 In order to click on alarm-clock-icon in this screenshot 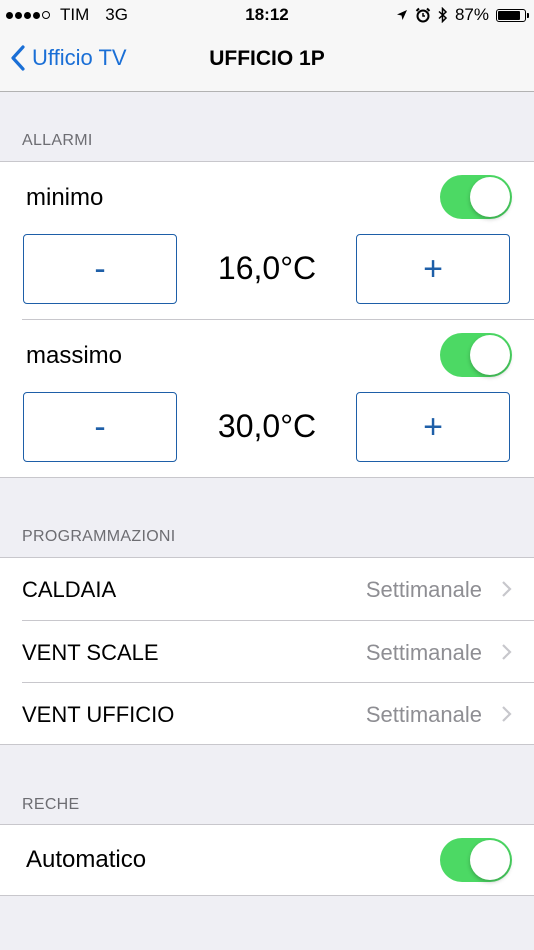, I will do `click(423, 15)`.